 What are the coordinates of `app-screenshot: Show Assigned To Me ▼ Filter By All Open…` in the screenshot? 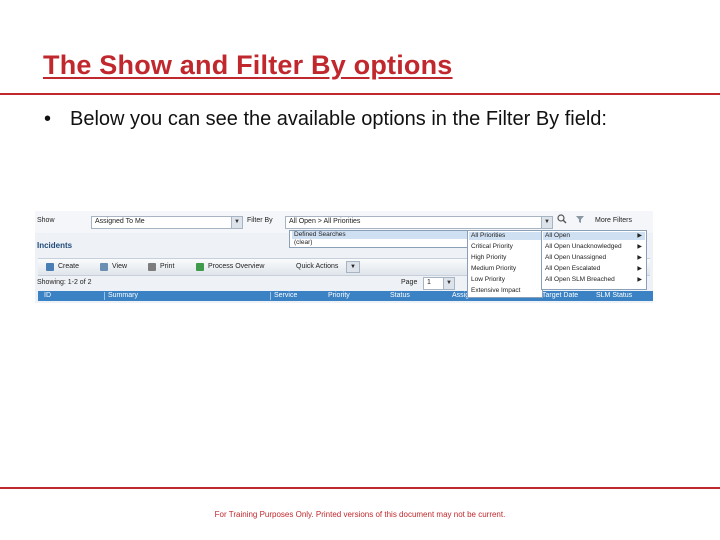 It's located at (344, 257).